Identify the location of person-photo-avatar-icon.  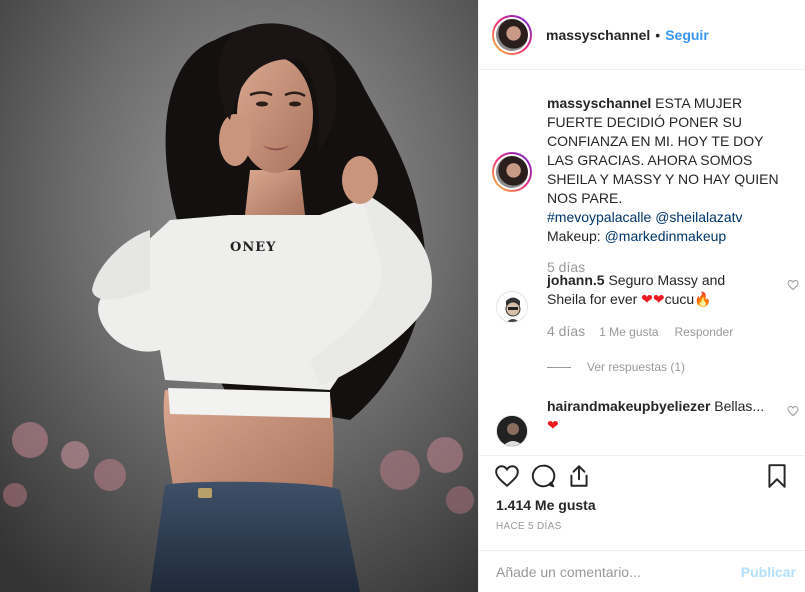
(512, 431).